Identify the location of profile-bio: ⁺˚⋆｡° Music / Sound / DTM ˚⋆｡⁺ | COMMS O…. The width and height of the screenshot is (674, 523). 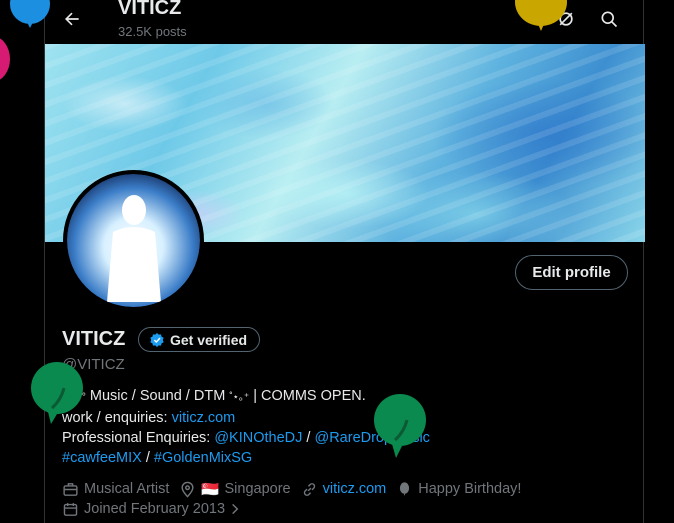
(342, 427).